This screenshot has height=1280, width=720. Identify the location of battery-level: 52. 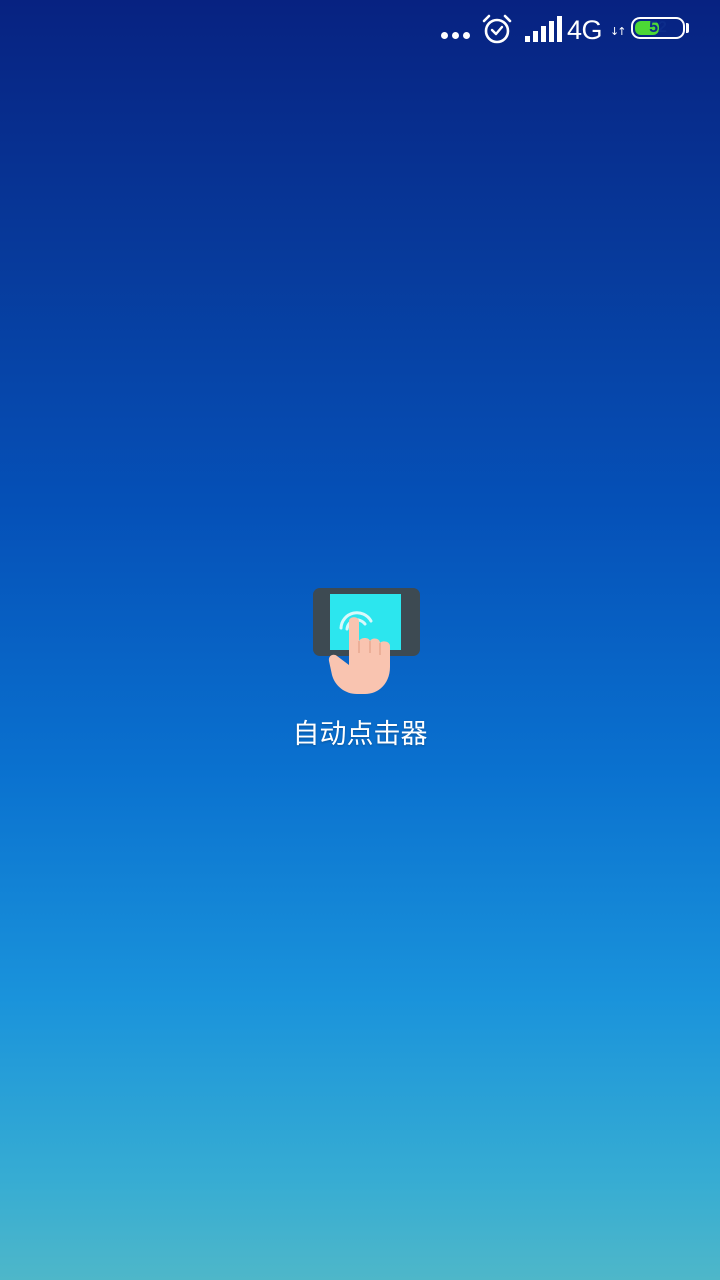
(658, 27).